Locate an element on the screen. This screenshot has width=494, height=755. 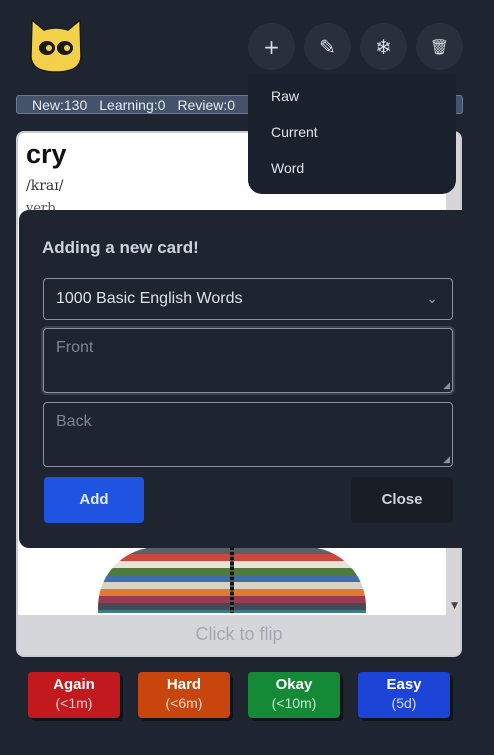
toolbar: + ✎ ❄ 🗑 is located at coordinates (355, 46).